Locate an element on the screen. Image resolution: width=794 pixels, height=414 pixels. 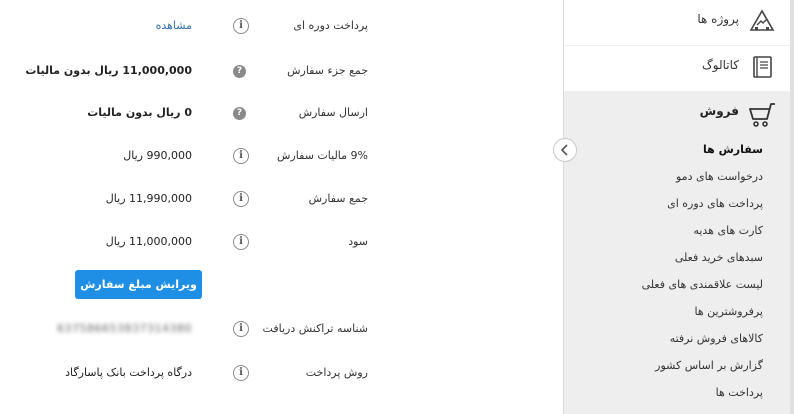
sidebar-subitem-payments: پرداخت ها is located at coordinates (739, 393).